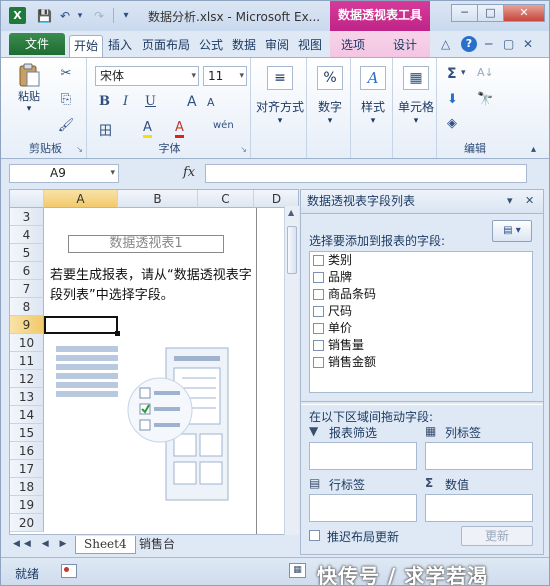 The image size is (550, 586). What do you see at coordinates (17, 15) in the screenshot?
I see `excel-app-icon: X` at bounding box center [17, 15].